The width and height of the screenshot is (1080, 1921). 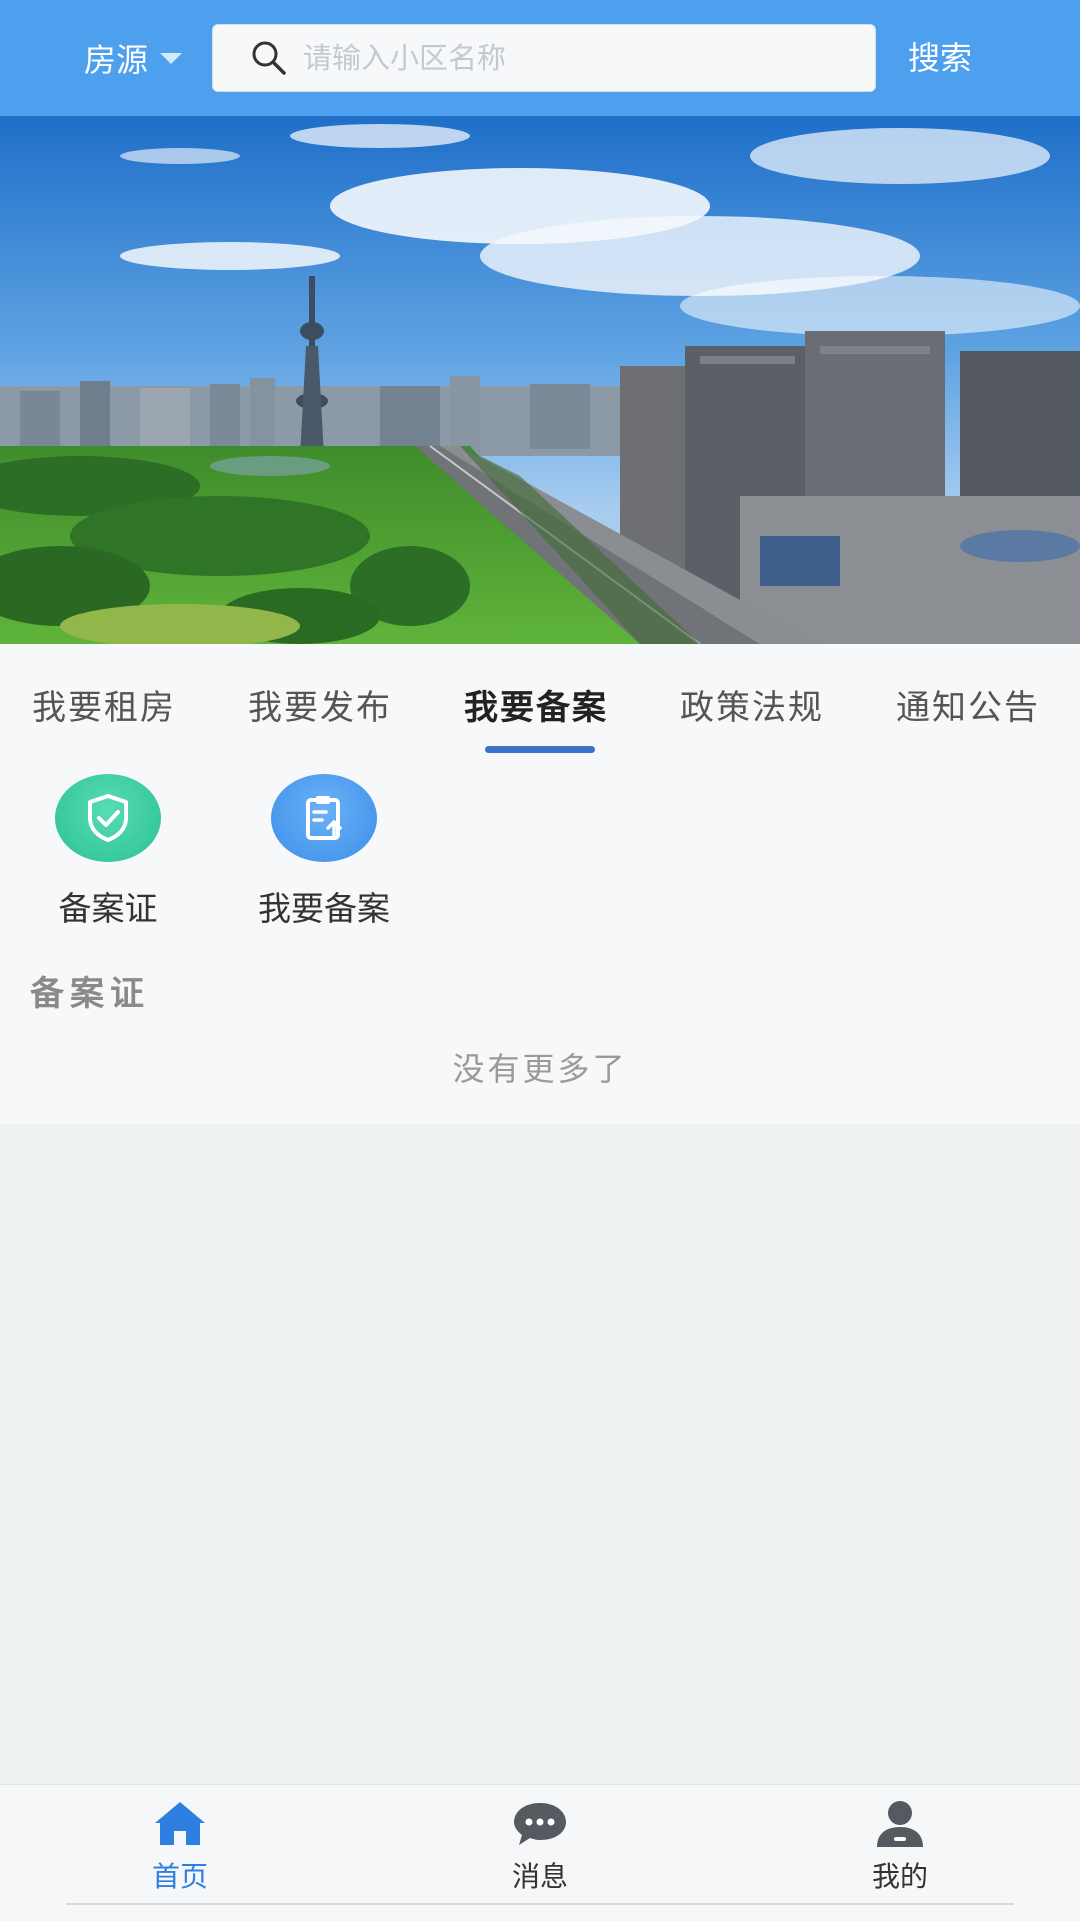 What do you see at coordinates (540, 1824) in the screenshot?
I see `chat-bubble-icon` at bounding box center [540, 1824].